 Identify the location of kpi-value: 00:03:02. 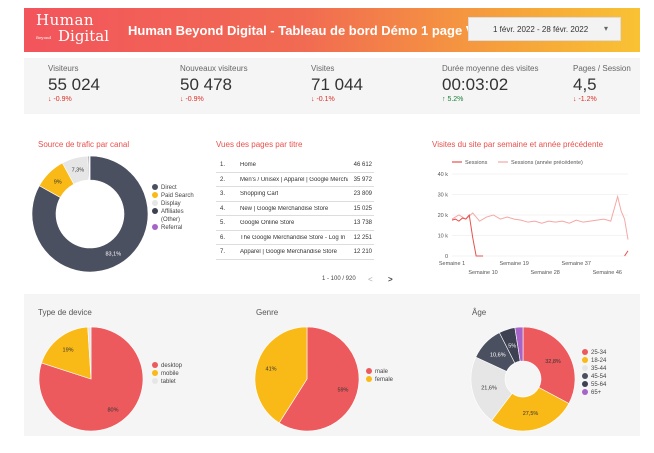
(475, 84).